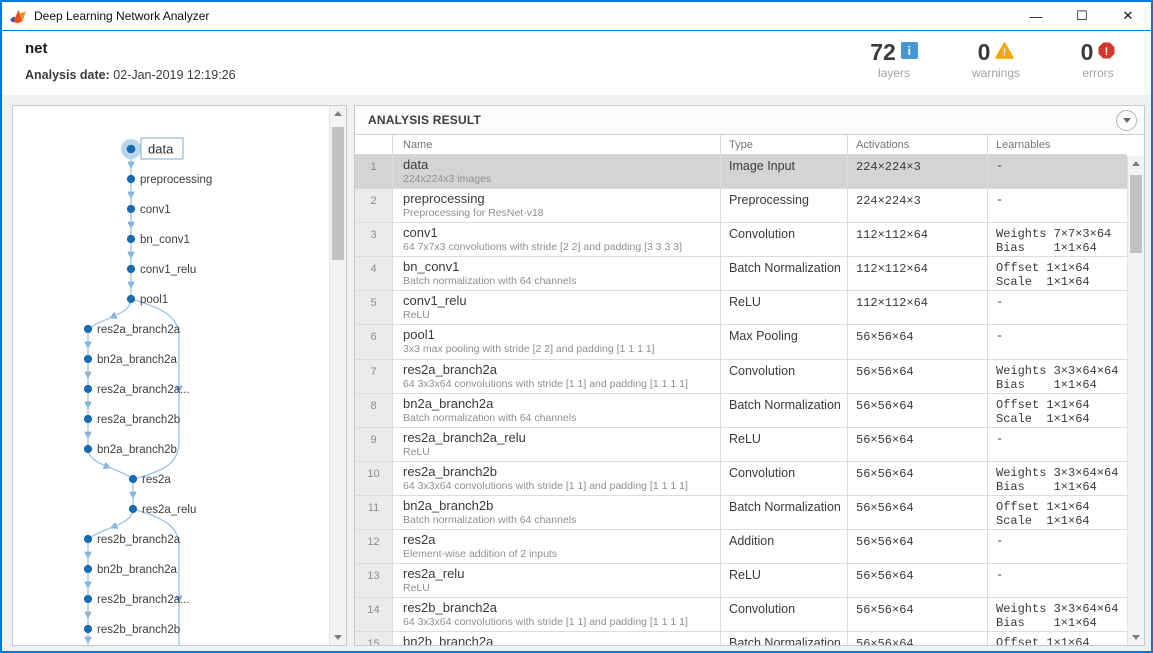  Describe the element at coordinates (1136, 214) in the screenshot. I see `table-scrollbar-thumb` at that location.